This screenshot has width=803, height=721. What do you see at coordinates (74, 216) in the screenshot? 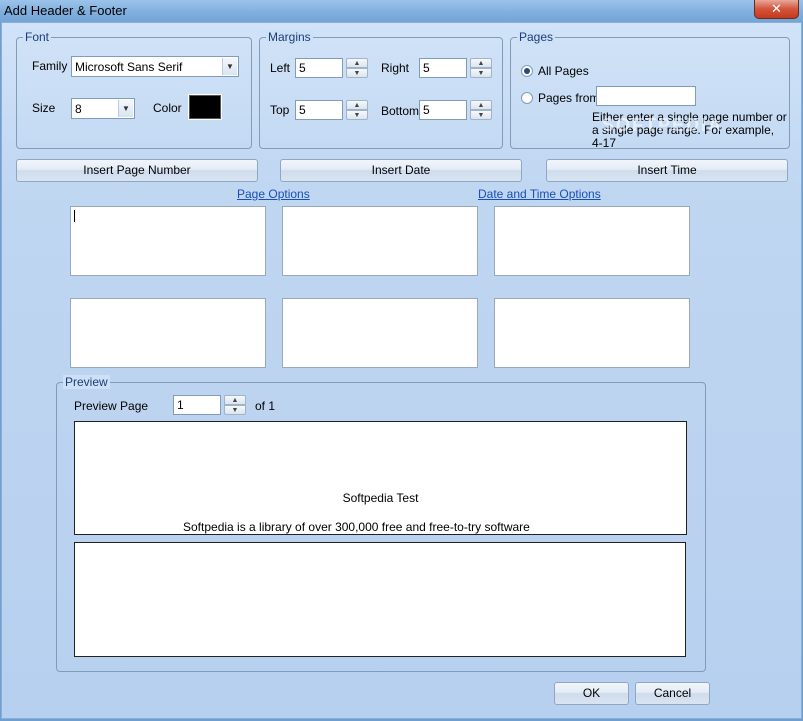
I see `text-caret` at bounding box center [74, 216].